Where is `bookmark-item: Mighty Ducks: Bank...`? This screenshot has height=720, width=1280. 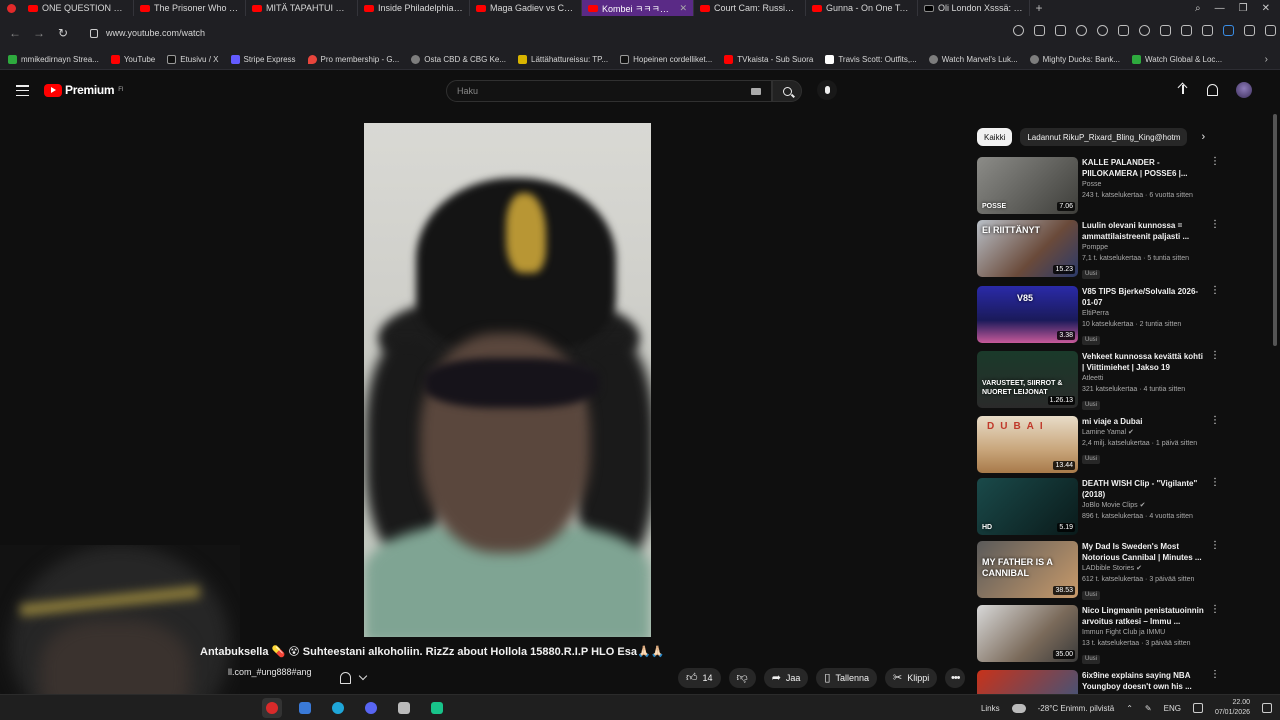
bookmark-item: Mighty Ducks: Bank... is located at coordinates (1074, 59).